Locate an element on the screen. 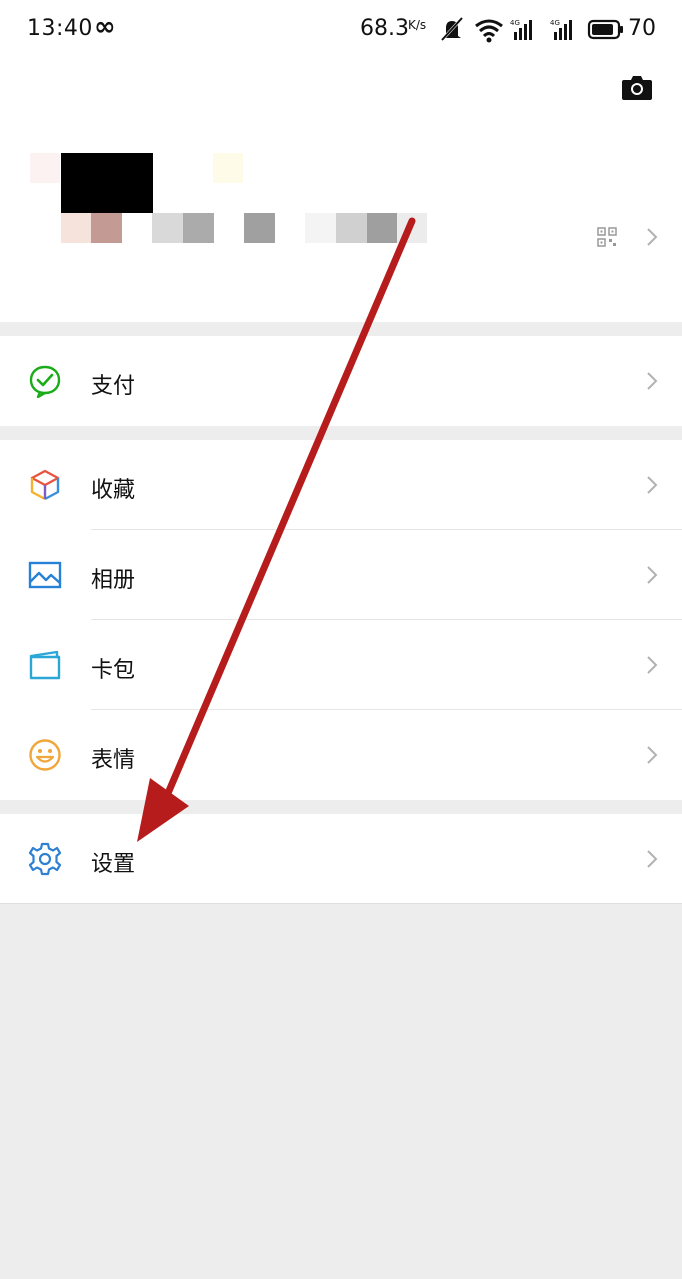  pay-group: 支付 is located at coordinates (341, 381).